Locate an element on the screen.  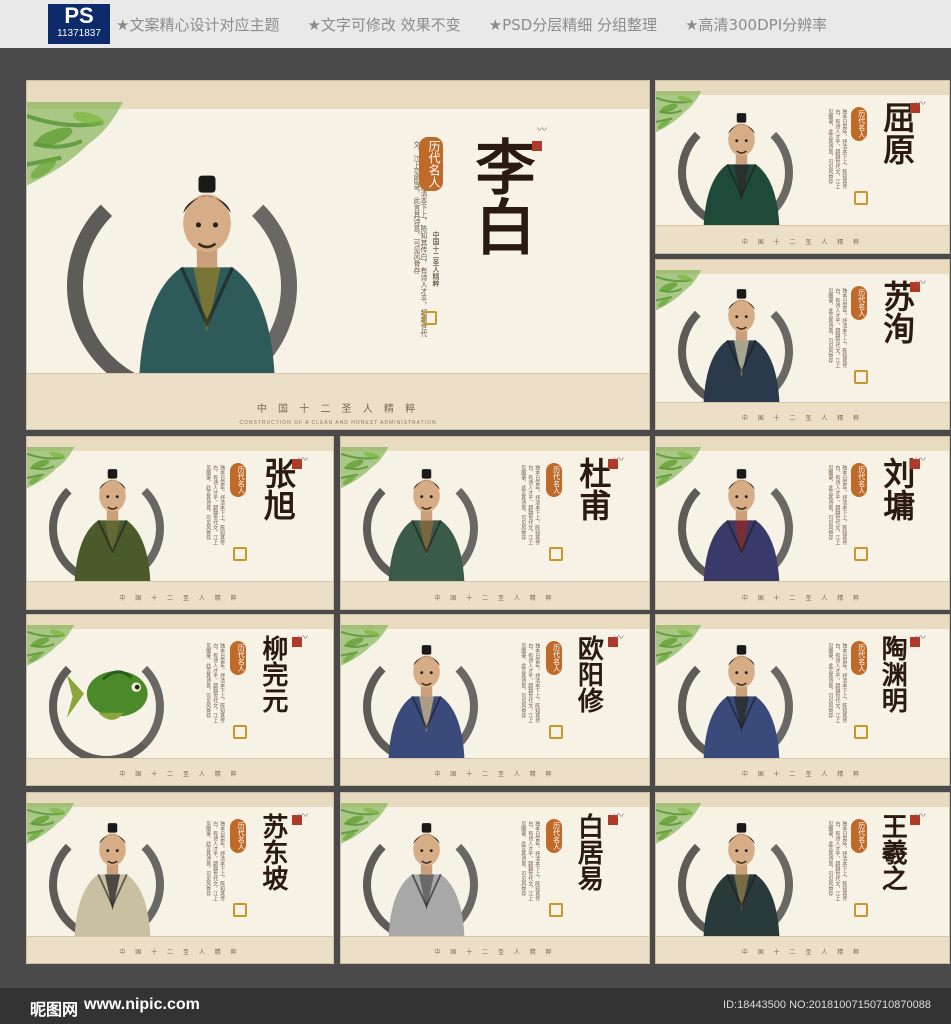
feature-item: ★文案精心设计对应主题 is located at coordinates (198, 24).